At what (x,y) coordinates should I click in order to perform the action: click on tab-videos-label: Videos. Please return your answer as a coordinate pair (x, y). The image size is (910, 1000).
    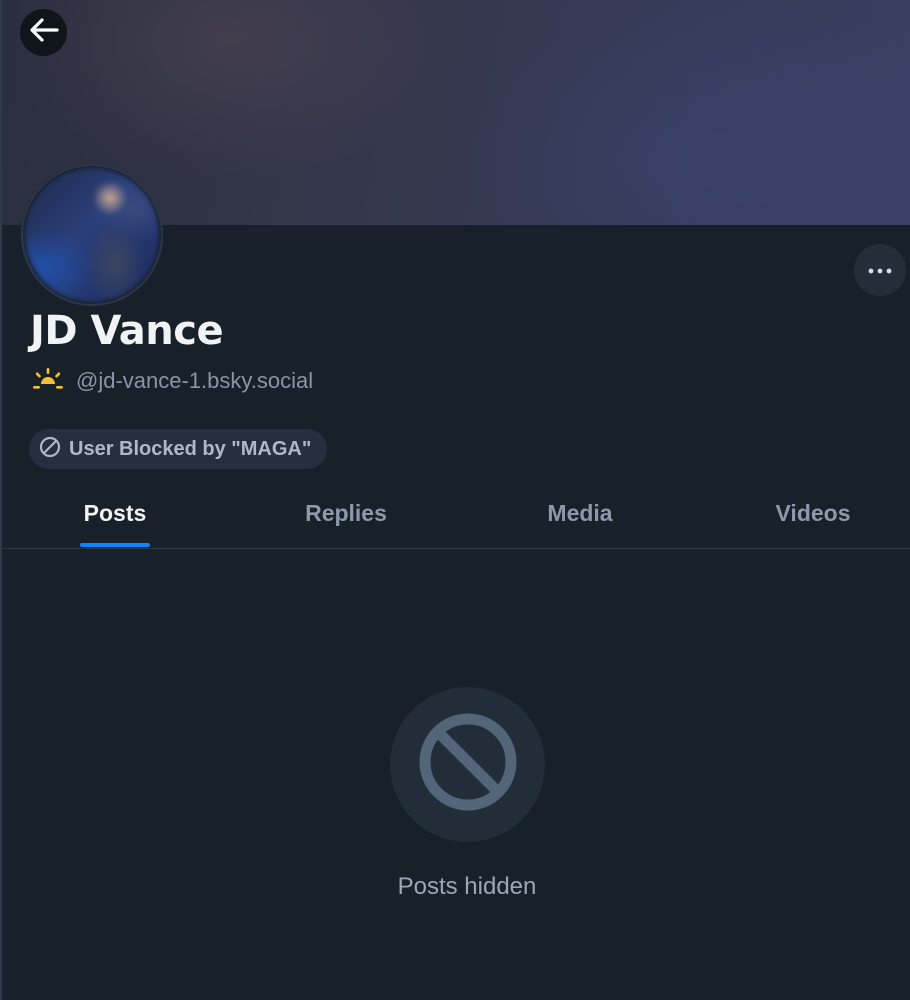
    Looking at the image, I should click on (813, 513).